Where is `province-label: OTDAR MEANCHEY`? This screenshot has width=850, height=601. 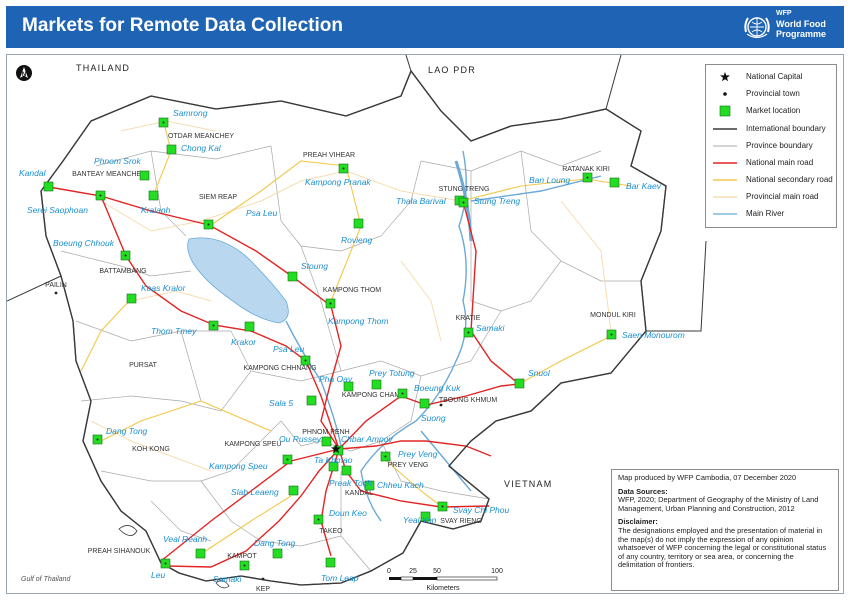
province-label: OTDAR MEANCHEY is located at coordinates (201, 136).